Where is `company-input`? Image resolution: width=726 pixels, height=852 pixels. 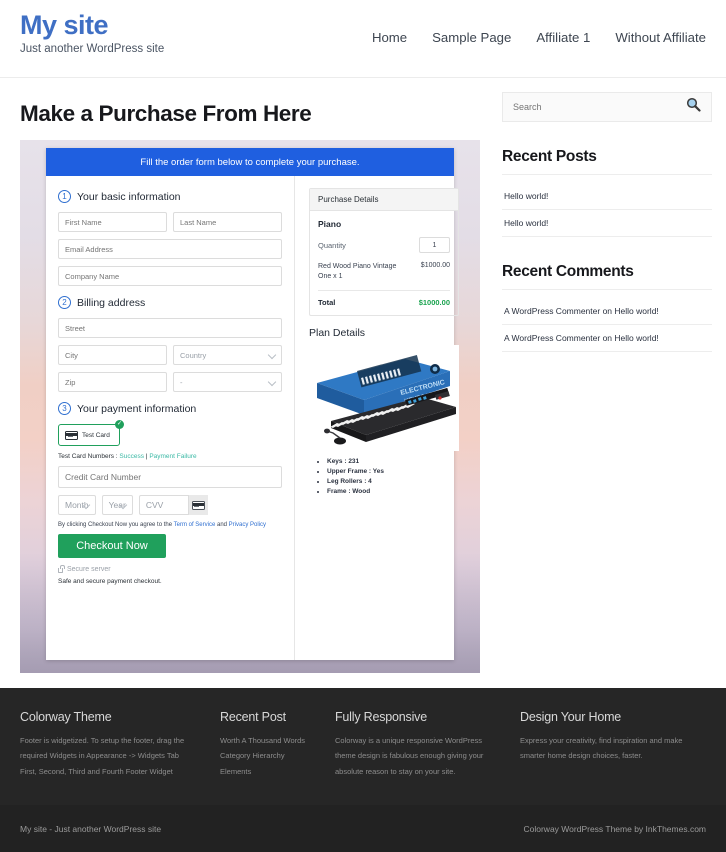
company-input is located at coordinates (170, 276).